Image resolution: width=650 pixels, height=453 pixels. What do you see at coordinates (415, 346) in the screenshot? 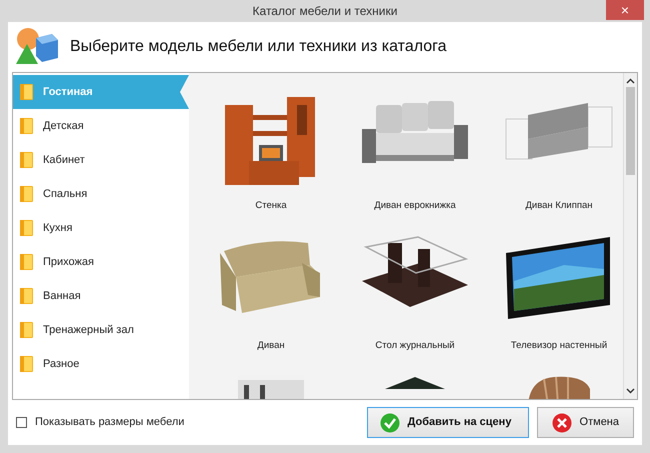
I see `item-label: Стол журнальный` at bounding box center [415, 346].